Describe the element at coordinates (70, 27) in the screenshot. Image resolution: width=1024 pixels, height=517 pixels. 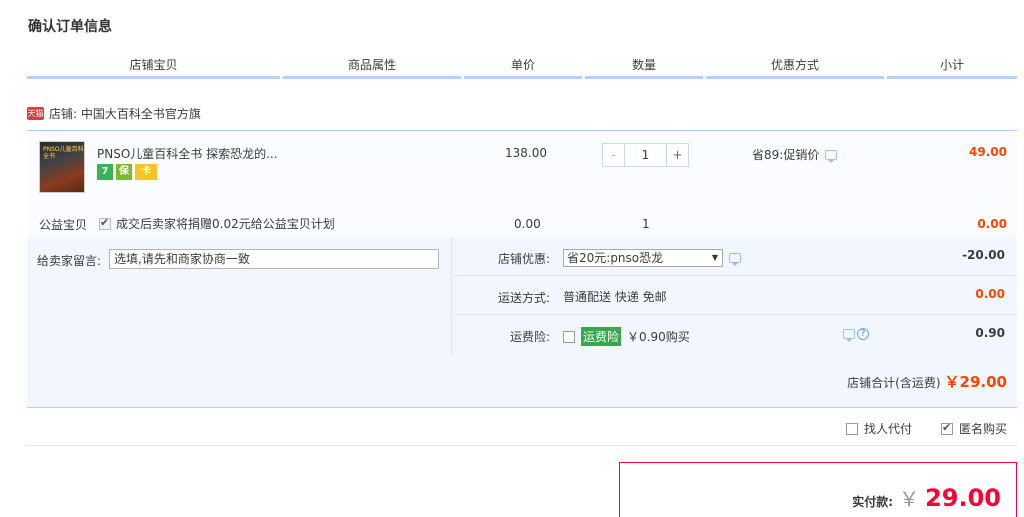
I see `page-title: 确认订单信息` at that location.